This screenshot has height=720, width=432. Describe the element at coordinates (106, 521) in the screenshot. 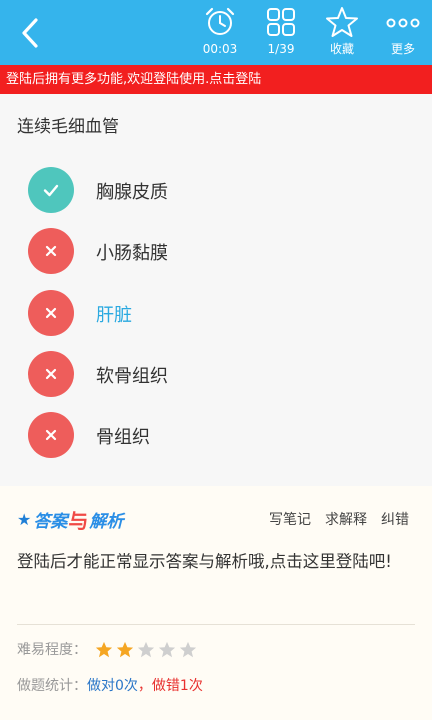

I see `logo-text-analysis: 解析` at that location.